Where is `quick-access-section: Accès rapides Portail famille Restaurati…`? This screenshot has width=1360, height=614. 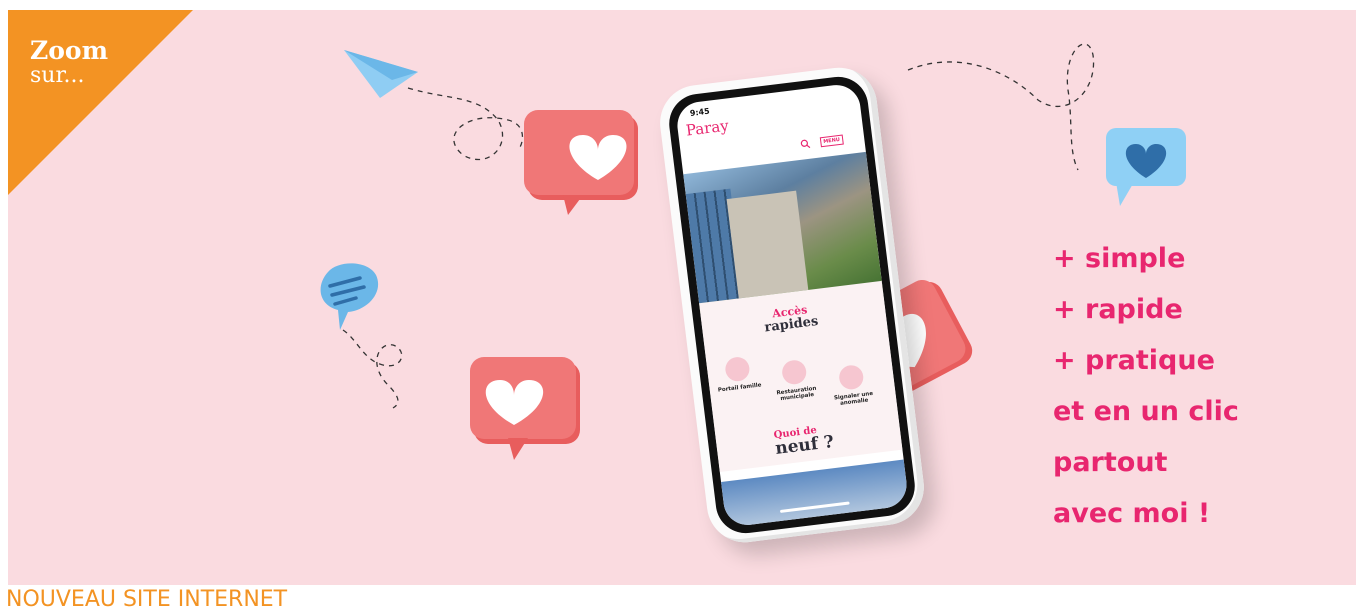
quick-access-section: Accès rapides Portail famille Restaurati… is located at coordinates (801, 376).